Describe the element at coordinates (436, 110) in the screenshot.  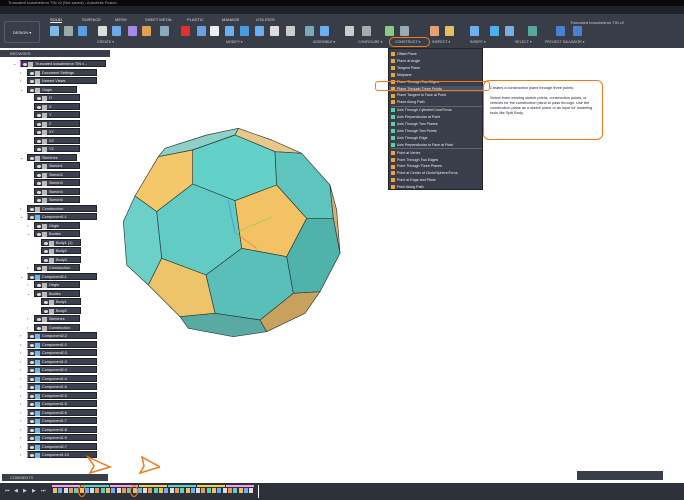
I see `menu-item-axis-through-cylinder-cone-torus: Axis Through Cylinder/Cone/Torus` at that location.